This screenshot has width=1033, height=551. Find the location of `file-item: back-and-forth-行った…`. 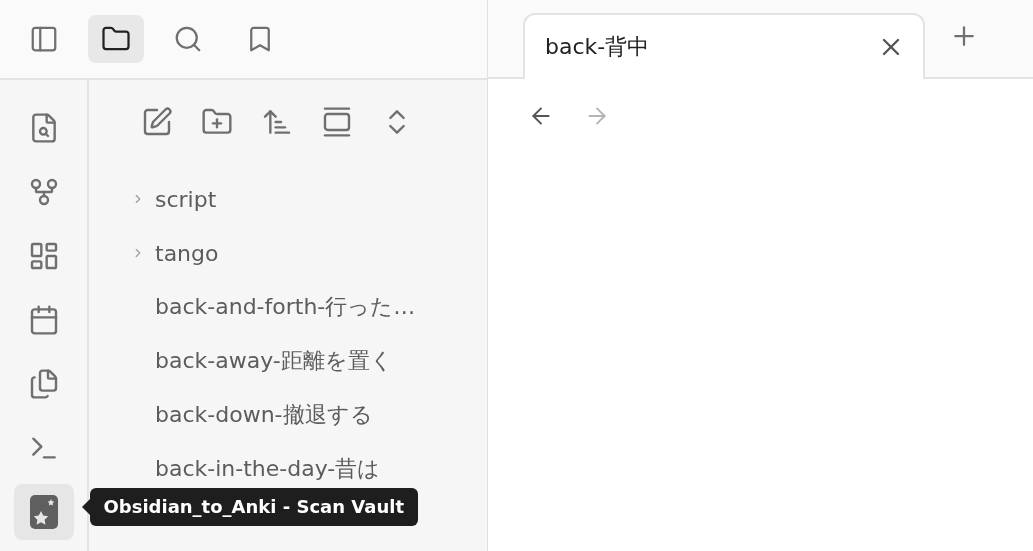

file-item: back-and-forth-行った… is located at coordinates (285, 307).